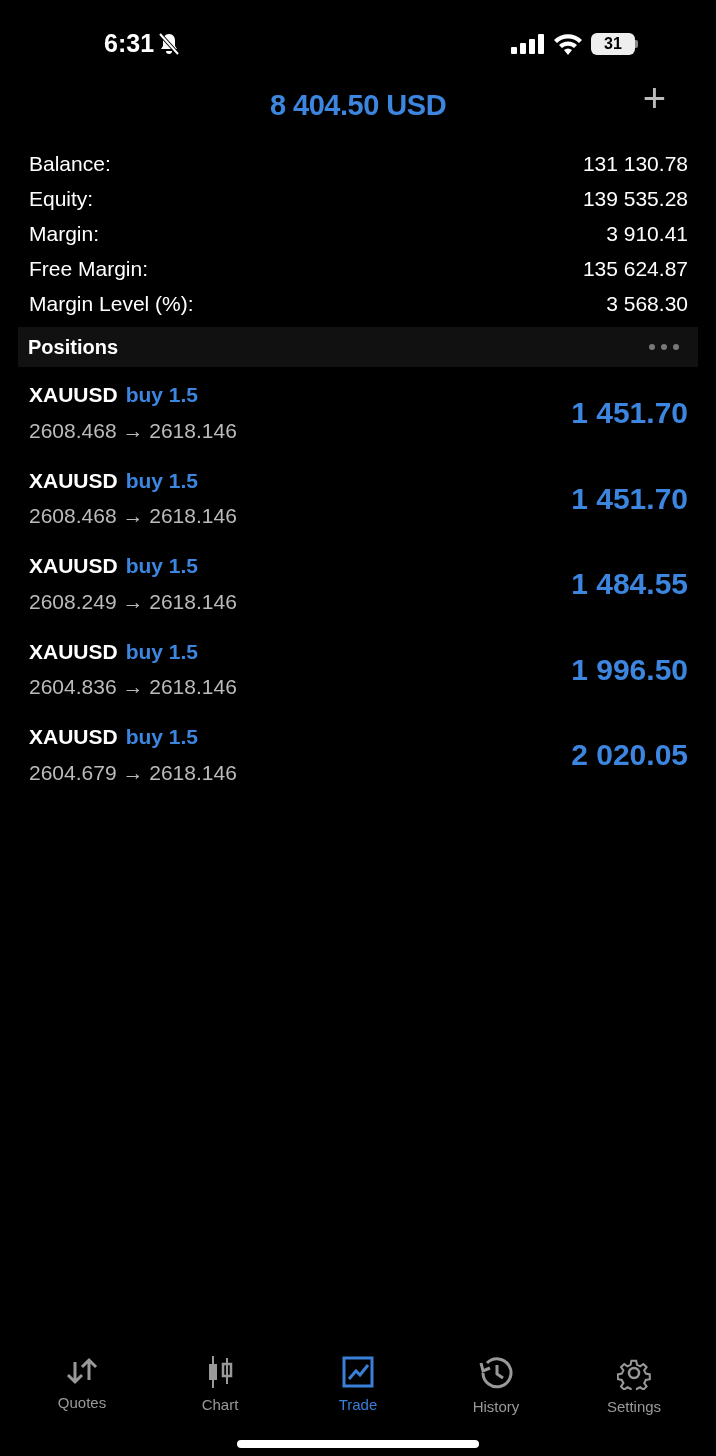  I want to click on position-profit: 2 020.05, so click(629, 755).